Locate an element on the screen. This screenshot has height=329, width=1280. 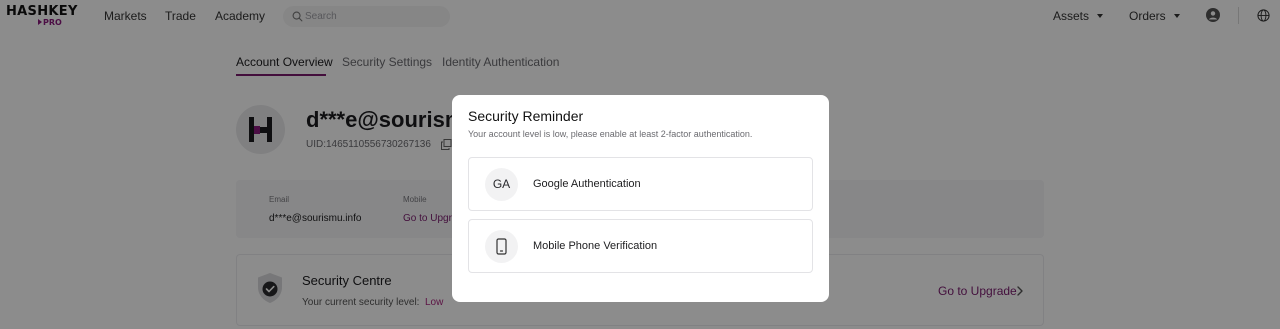
mobile-phone-icon is located at coordinates (501, 246).